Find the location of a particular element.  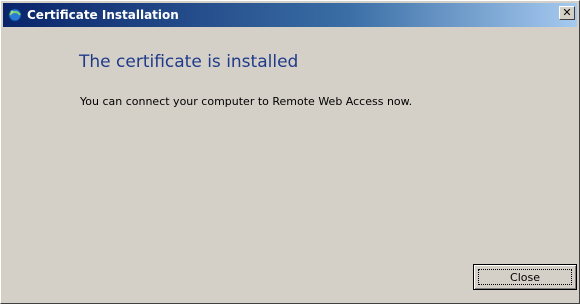

window-title: Certificate Installation is located at coordinates (103, 15).